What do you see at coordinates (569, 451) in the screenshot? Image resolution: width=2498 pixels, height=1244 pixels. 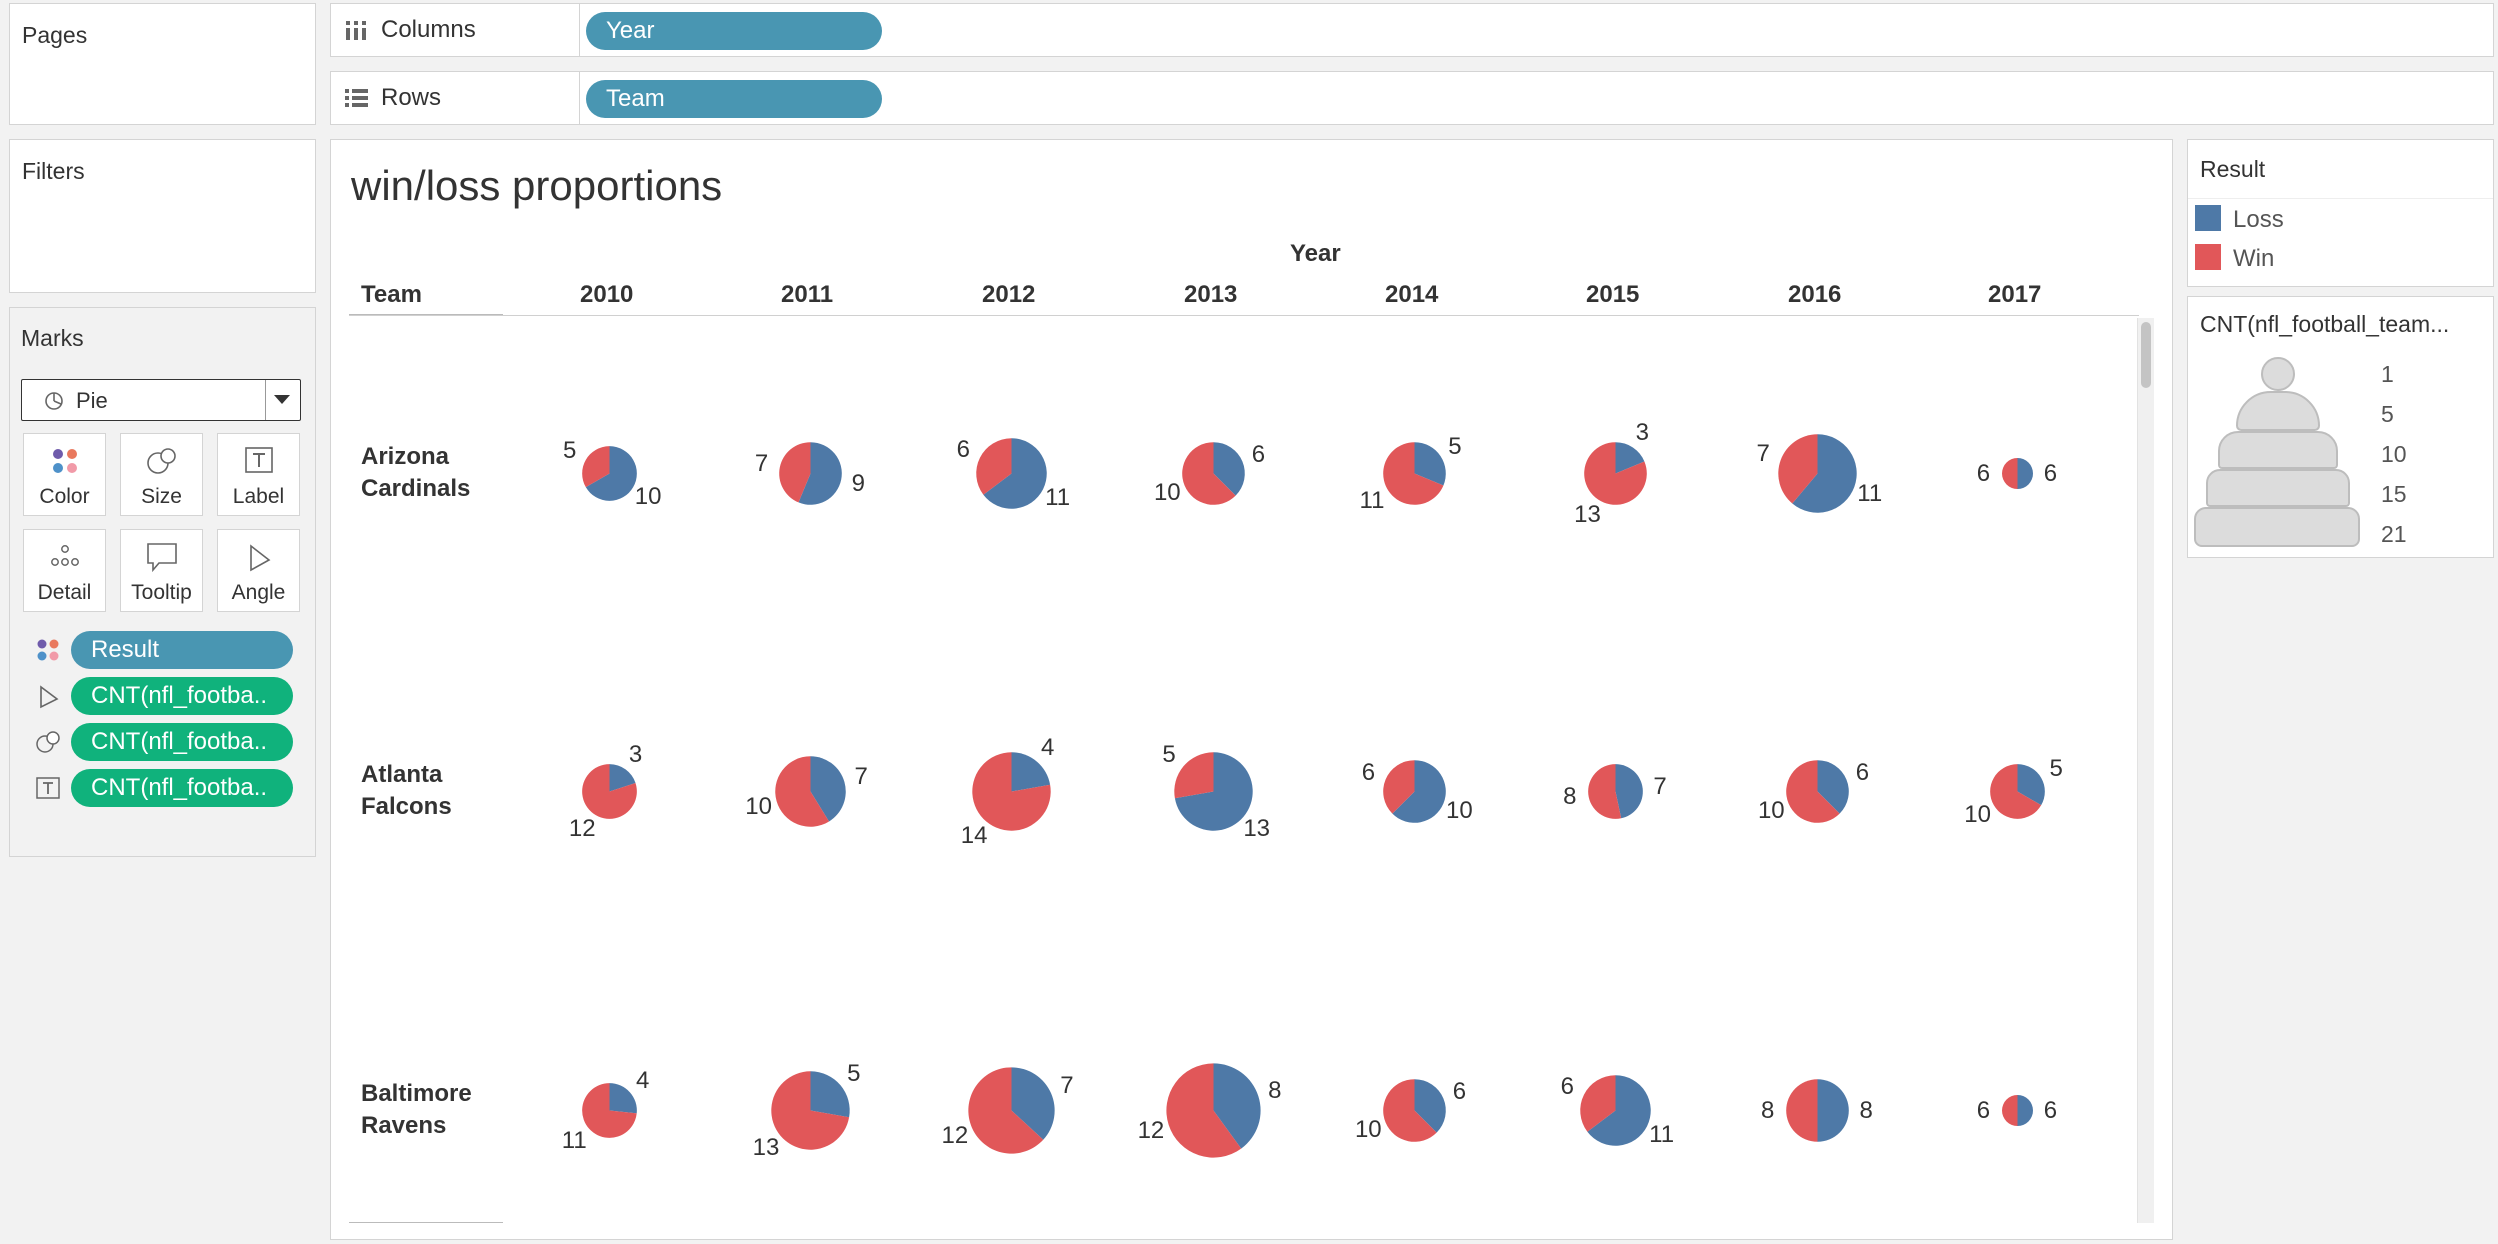 I see `pie-label-win: 5` at bounding box center [569, 451].